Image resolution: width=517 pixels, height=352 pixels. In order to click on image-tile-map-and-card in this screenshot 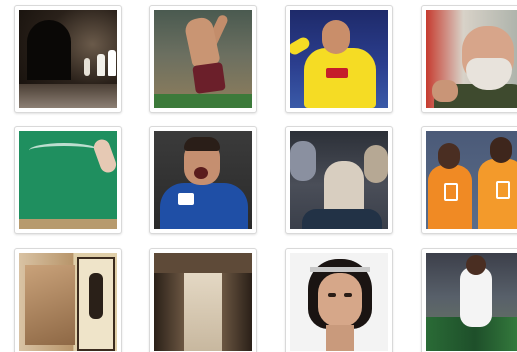, I will do `click(68, 300)`.